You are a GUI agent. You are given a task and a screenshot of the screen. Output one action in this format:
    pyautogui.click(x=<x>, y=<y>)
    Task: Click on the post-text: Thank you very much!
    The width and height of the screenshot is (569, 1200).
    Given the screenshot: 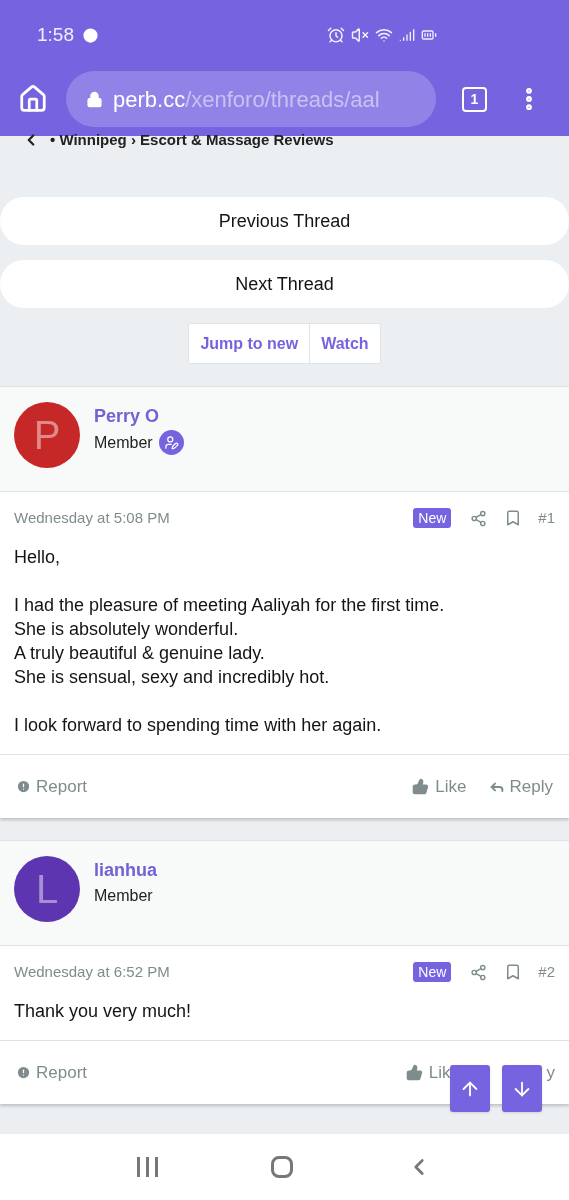 What is the action you would take?
    pyautogui.click(x=103, y=1011)
    